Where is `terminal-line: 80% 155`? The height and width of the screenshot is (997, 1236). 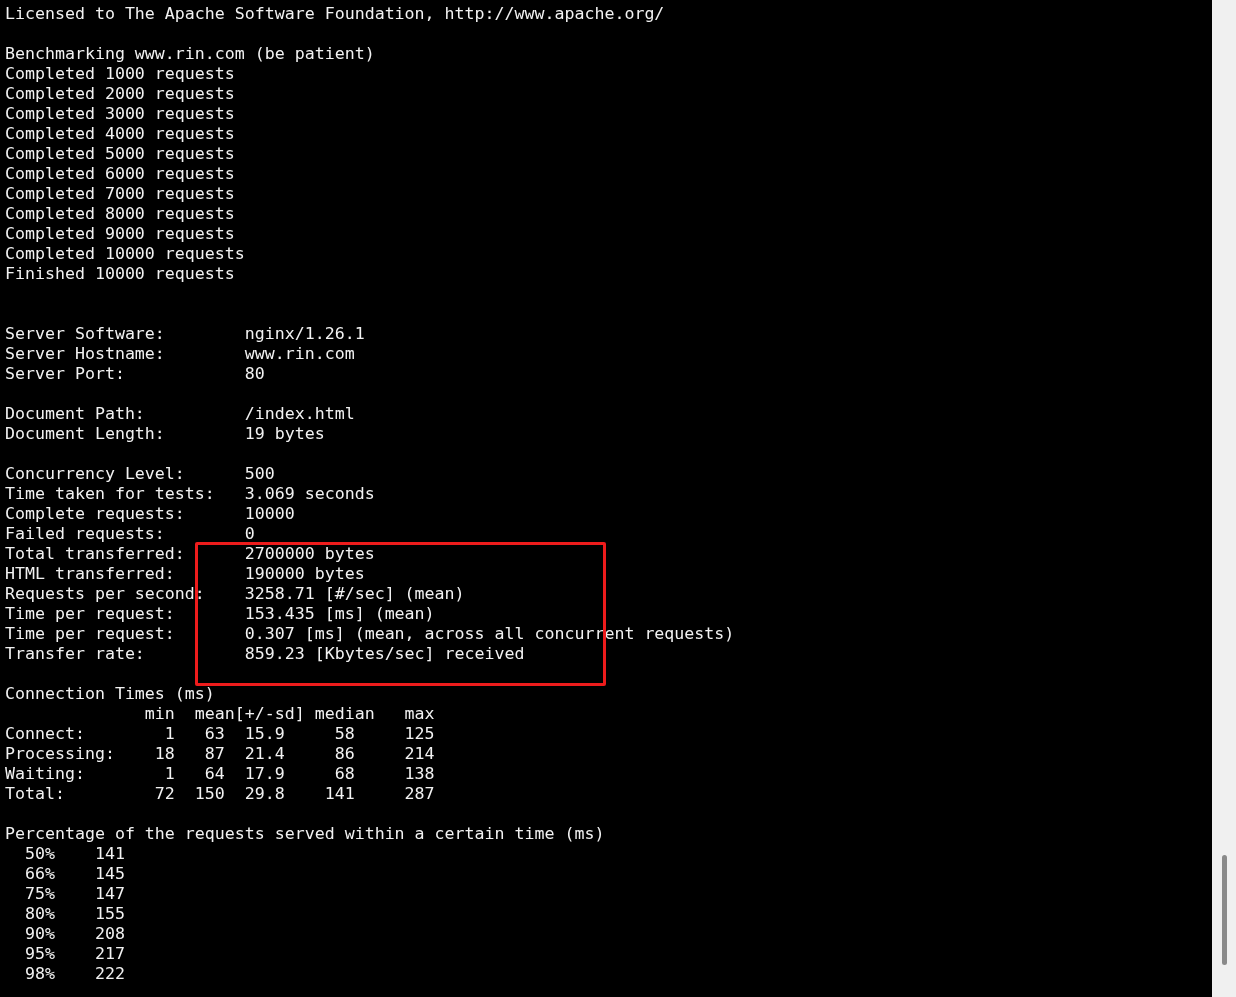 terminal-line: 80% 155 is located at coordinates (74, 914).